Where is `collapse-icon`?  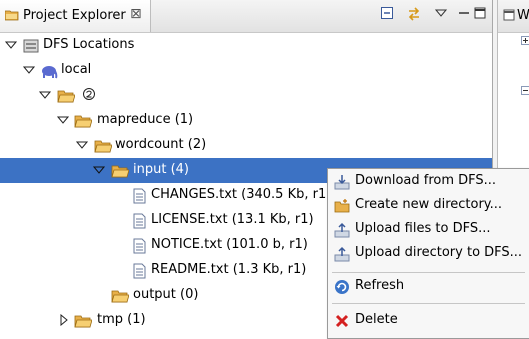
collapse-icon is located at coordinates (525, 90).